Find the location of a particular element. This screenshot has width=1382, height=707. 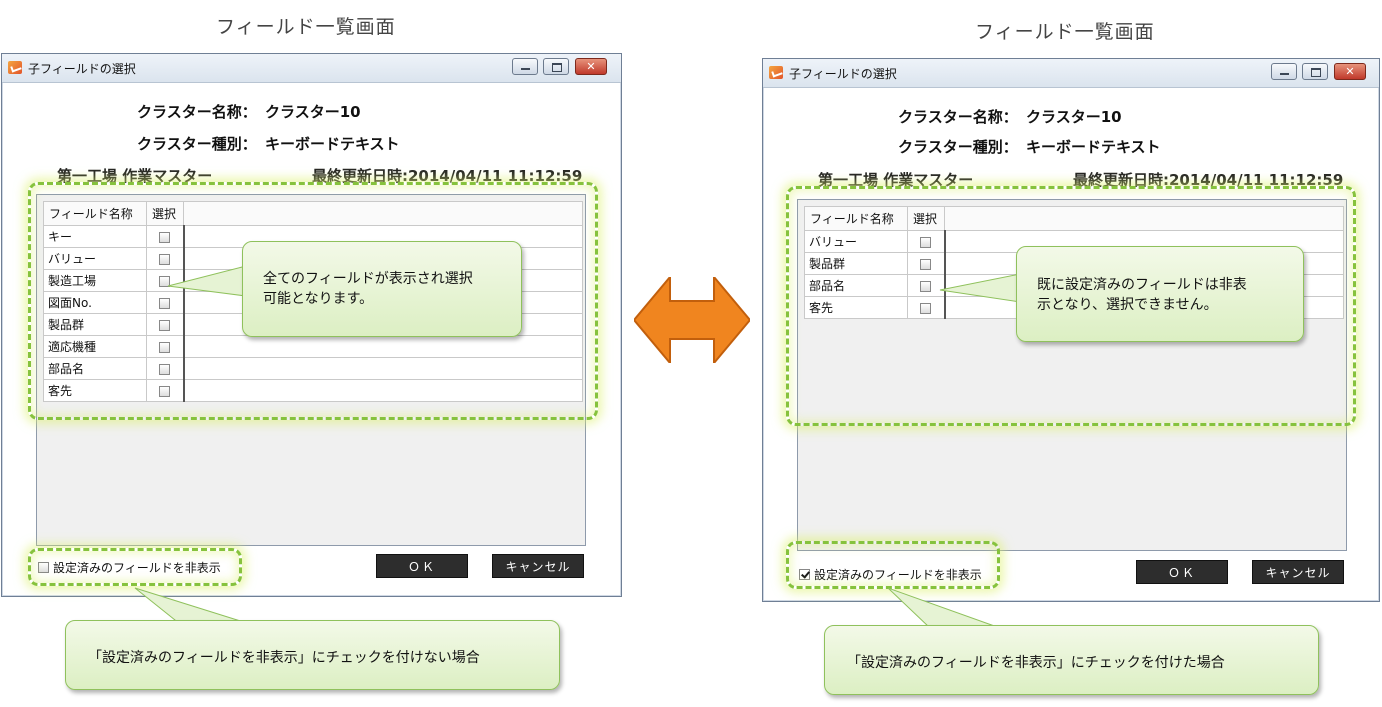

right-field-callout: 既に設定済みのフィールドは非表 示となり、選択できません。 is located at coordinates (1160, 294).